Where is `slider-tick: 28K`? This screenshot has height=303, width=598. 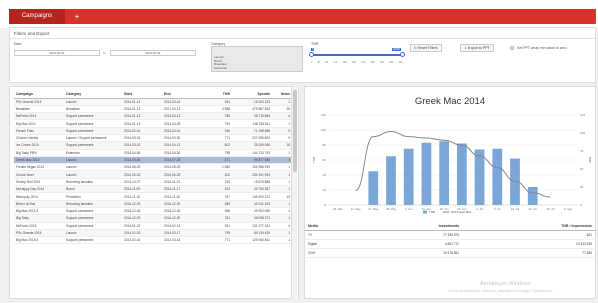
slider-tick: 28K is located at coordinates (372, 62).